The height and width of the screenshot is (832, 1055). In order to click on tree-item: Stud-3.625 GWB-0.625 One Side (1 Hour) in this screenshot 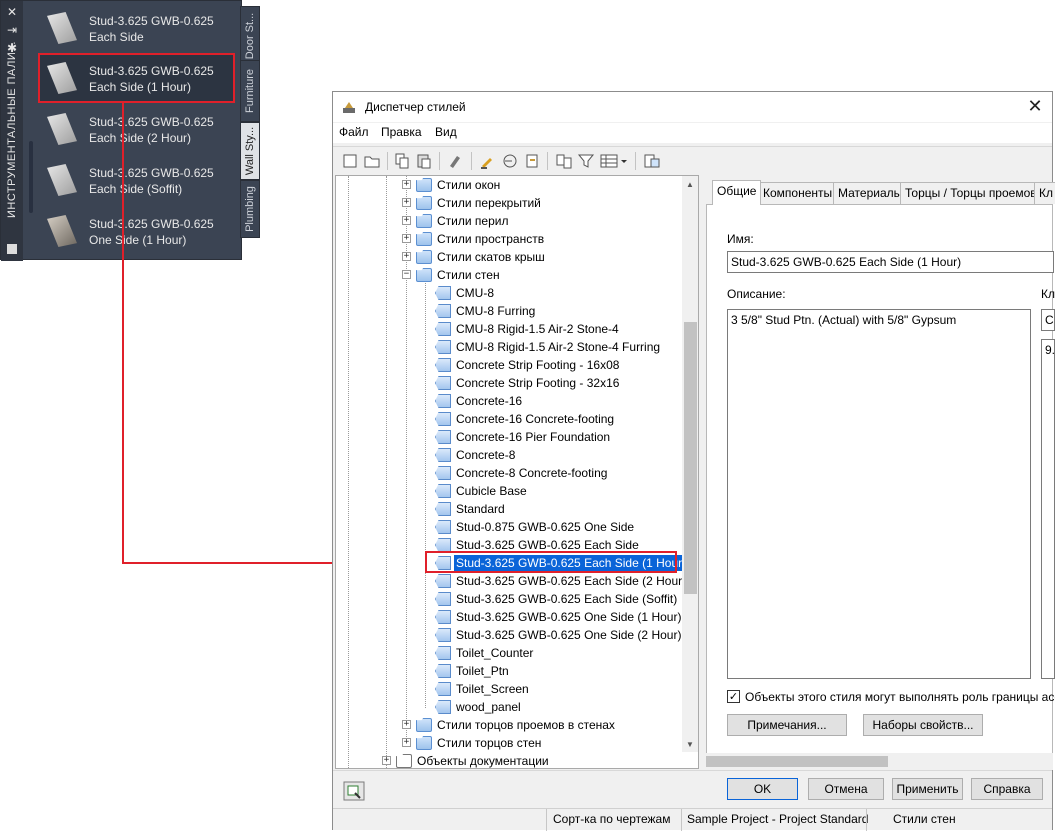, I will do `click(557, 617)`.